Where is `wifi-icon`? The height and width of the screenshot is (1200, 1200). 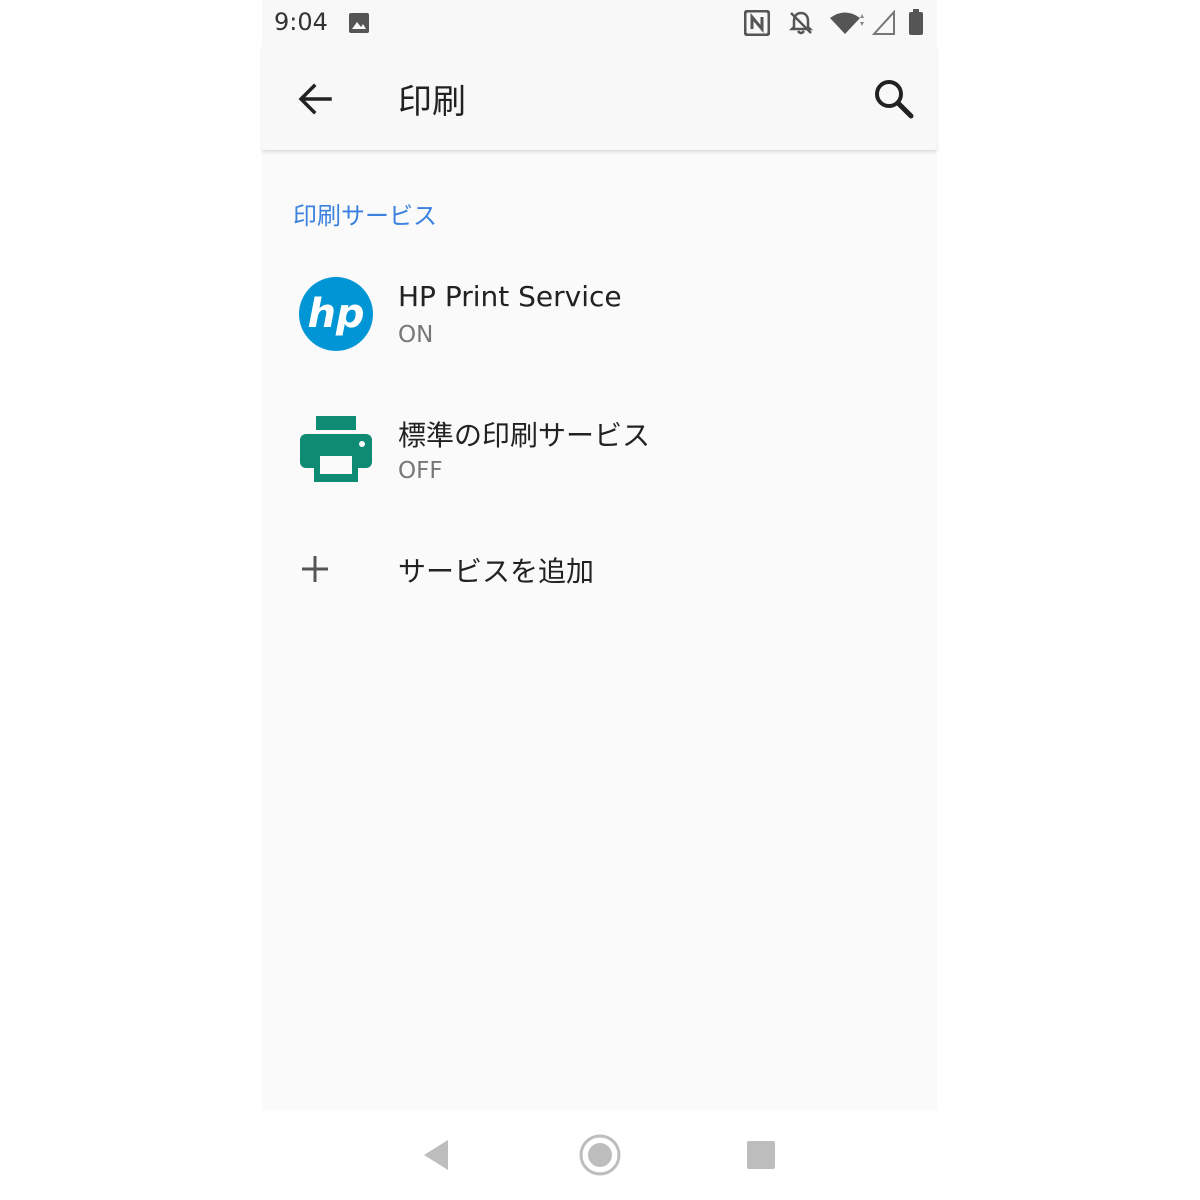 wifi-icon is located at coordinates (847, 23).